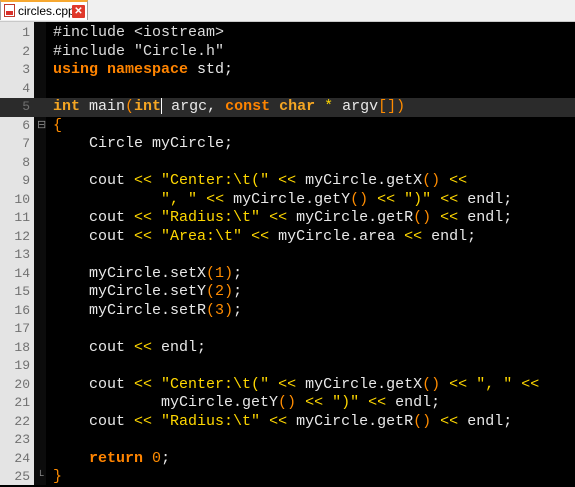  I want to click on code-line: 15 myCircle.setY(2);, so click(287, 292).